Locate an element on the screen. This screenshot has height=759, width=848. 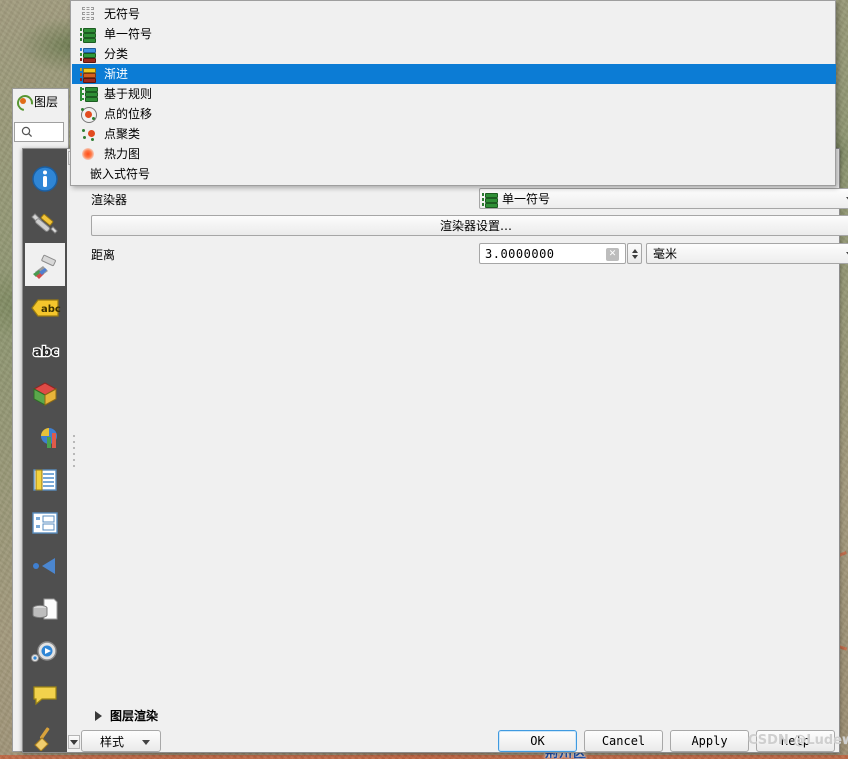
dropdown-item-label: 点聚类 is located at coordinates (122, 134).